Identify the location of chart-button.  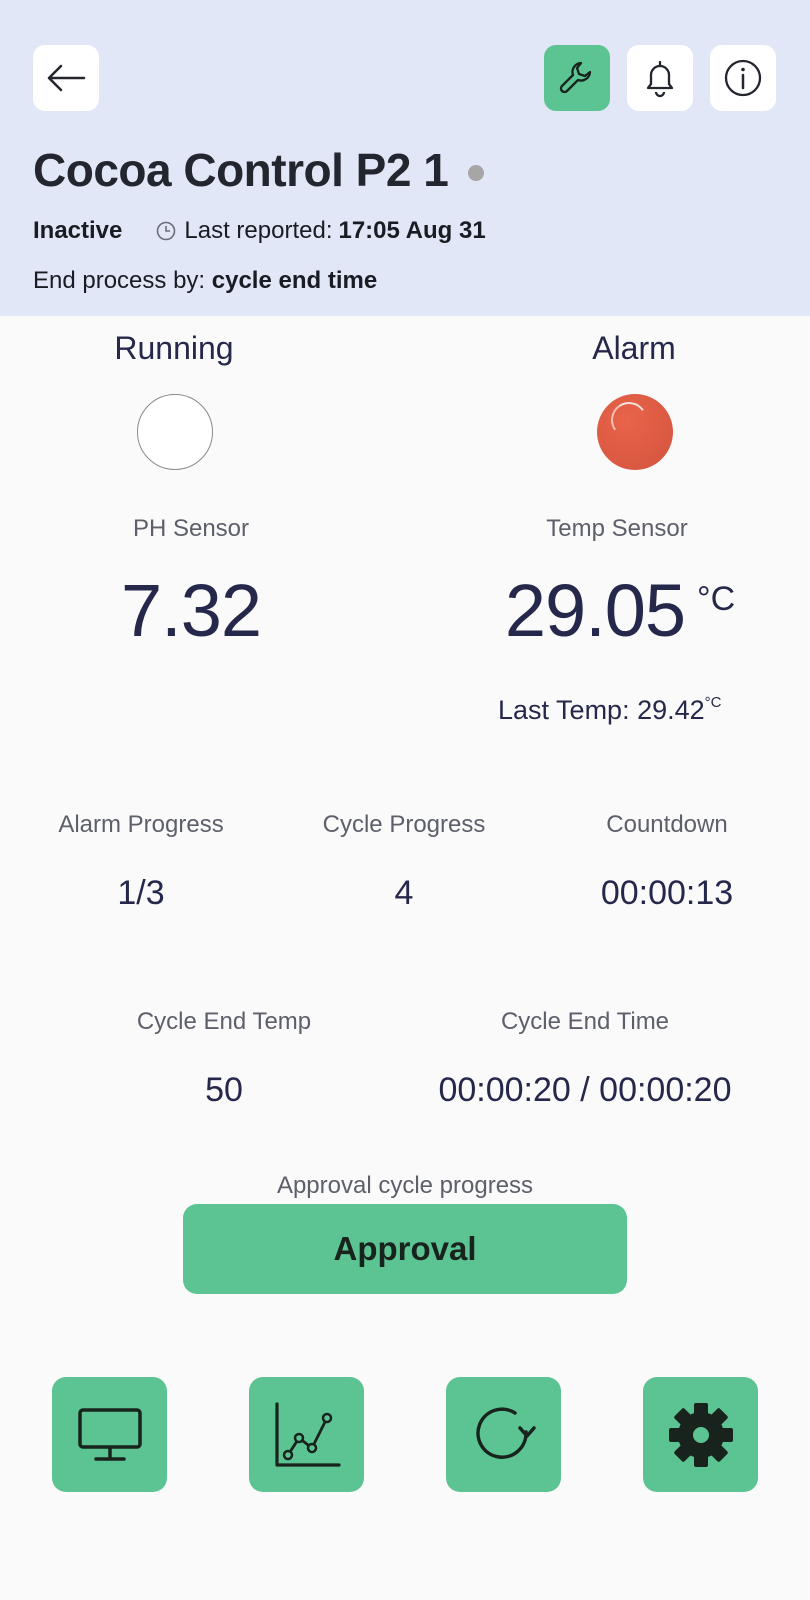
(306, 1434).